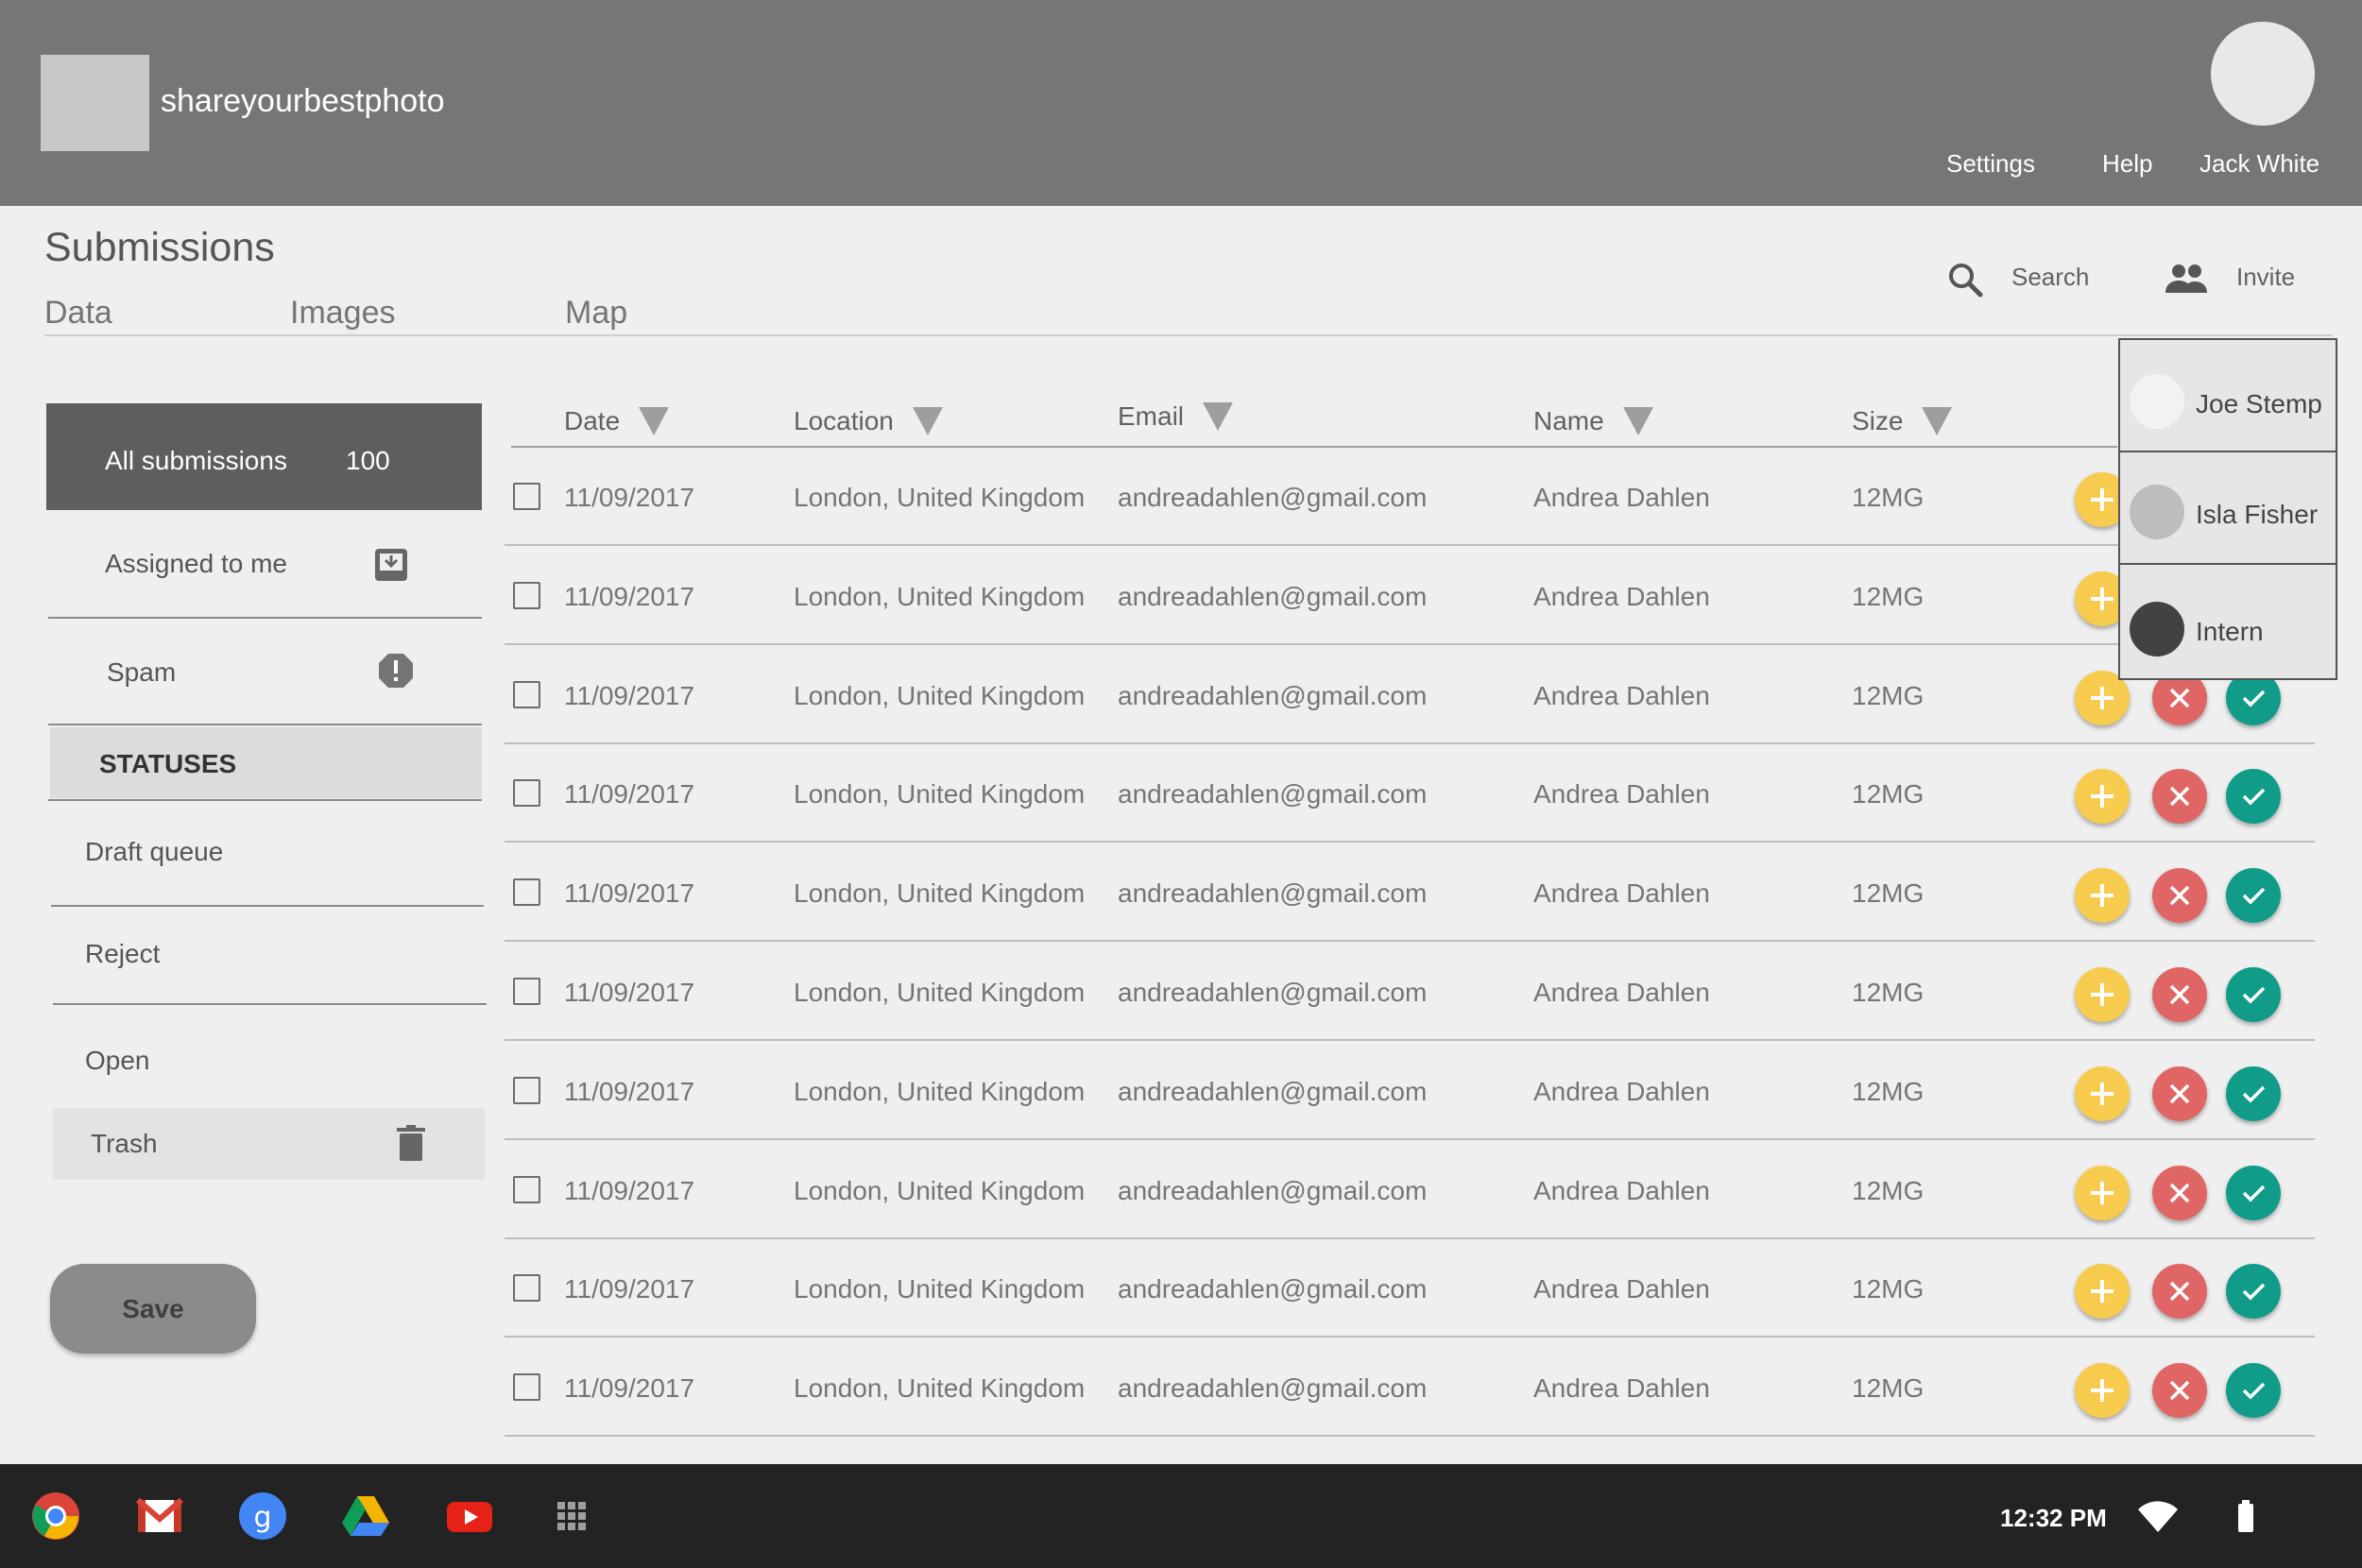  Describe the element at coordinates (270, 1004) in the screenshot. I see `sidebar-divider` at that location.